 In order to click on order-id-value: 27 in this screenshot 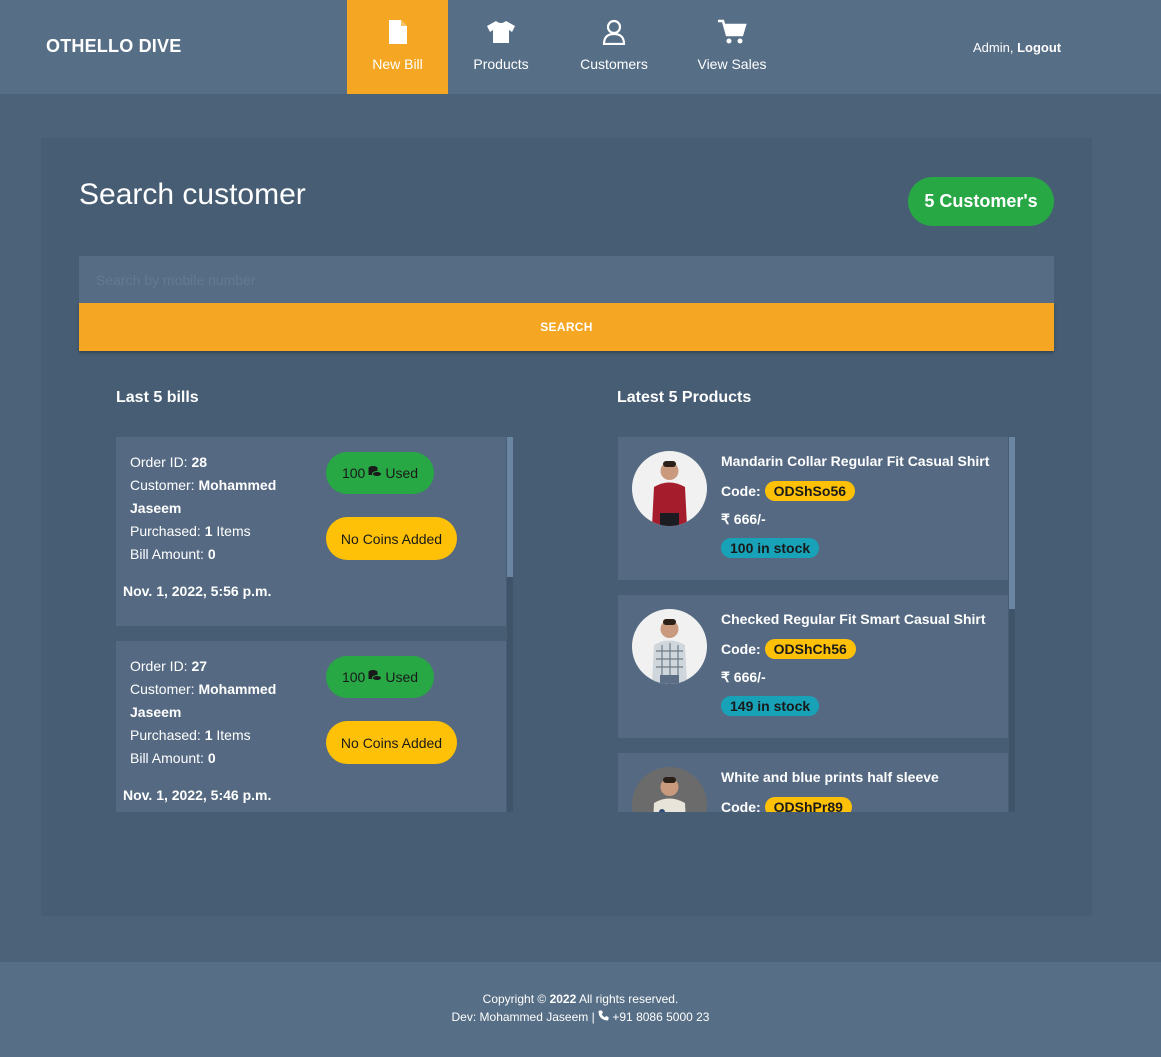, I will do `click(199, 666)`.